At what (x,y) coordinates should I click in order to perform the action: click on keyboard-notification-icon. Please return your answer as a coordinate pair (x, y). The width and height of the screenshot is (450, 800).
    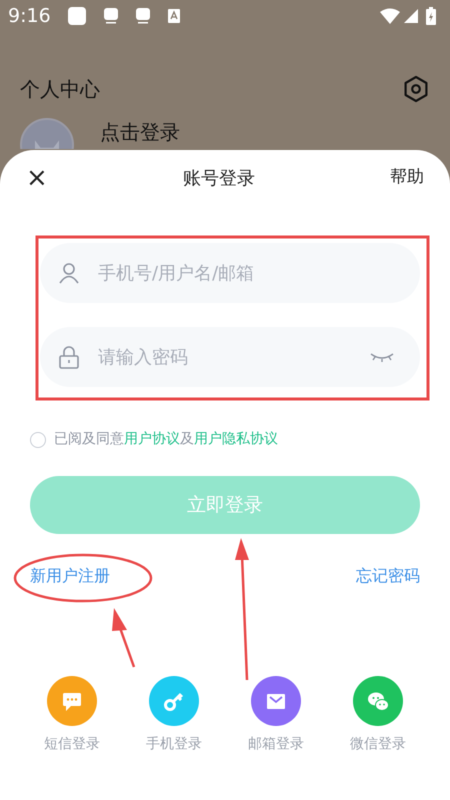
    Looking at the image, I should click on (173, 16).